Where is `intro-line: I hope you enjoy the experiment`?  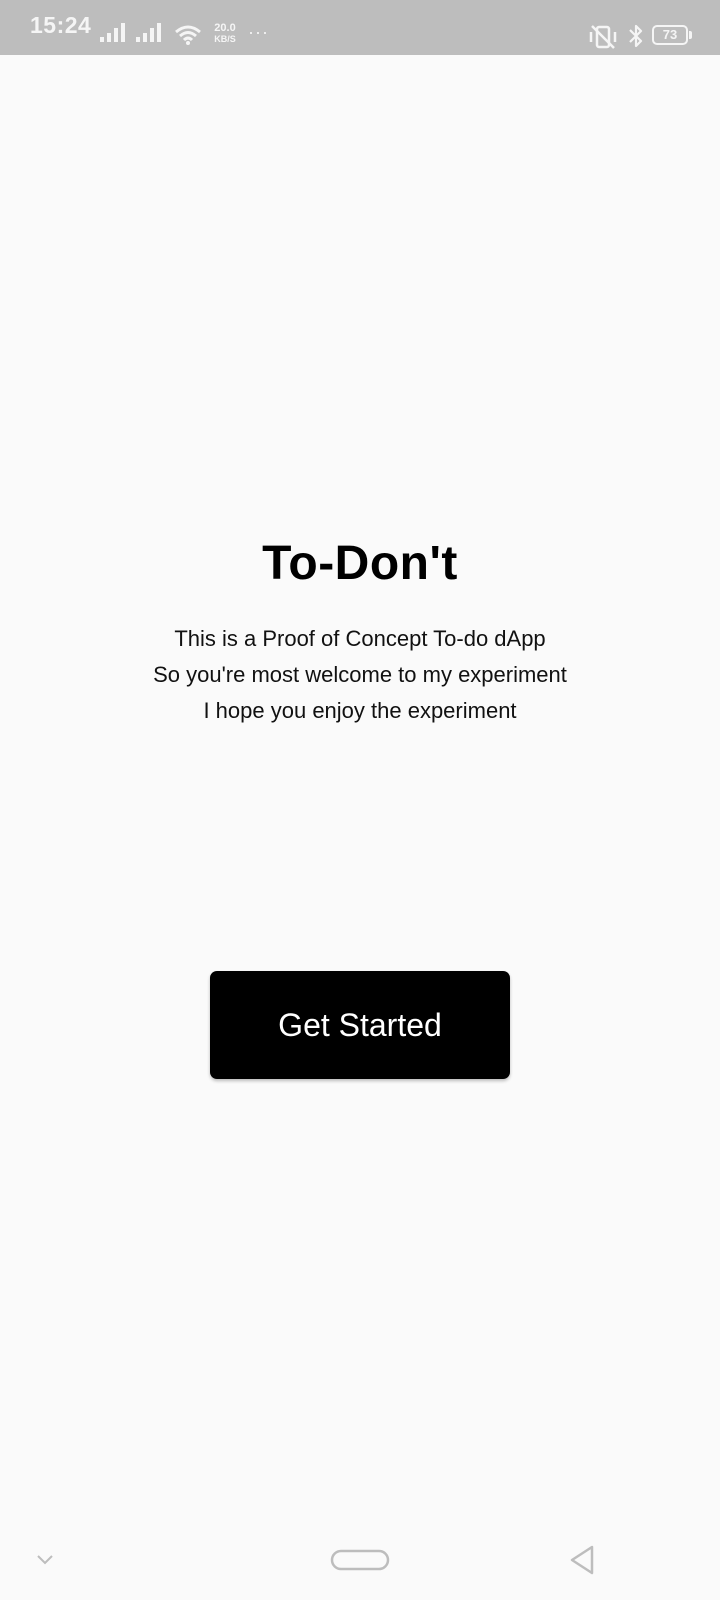 intro-line: I hope you enjoy the experiment is located at coordinates (360, 710).